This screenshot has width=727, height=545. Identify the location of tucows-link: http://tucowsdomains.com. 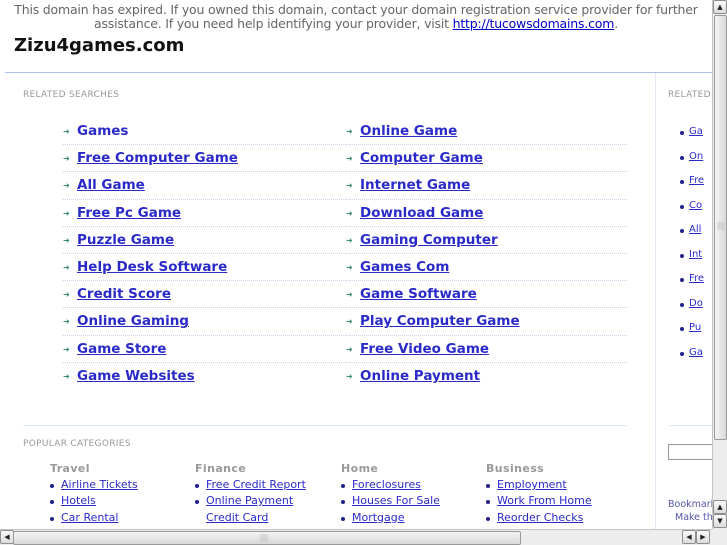
(534, 23).